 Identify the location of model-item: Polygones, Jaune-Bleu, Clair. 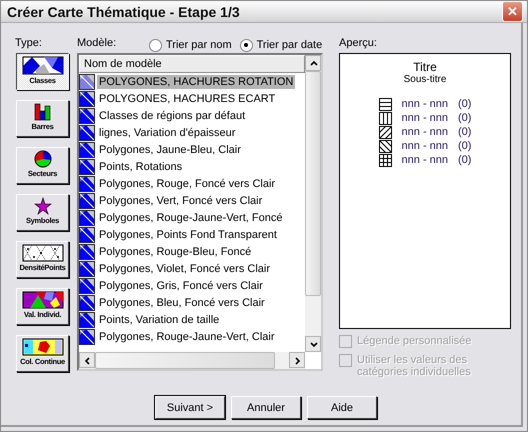
(170, 149).